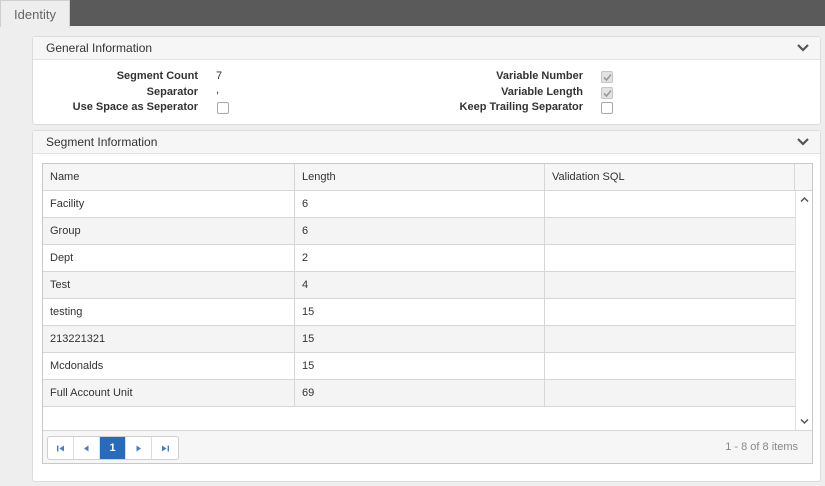 This screenshot has width=825, height=486. What do you see at coordinates (169, 204) in the screenshot?
I see `cell-name: Facility` at bounding box center [169, 204].